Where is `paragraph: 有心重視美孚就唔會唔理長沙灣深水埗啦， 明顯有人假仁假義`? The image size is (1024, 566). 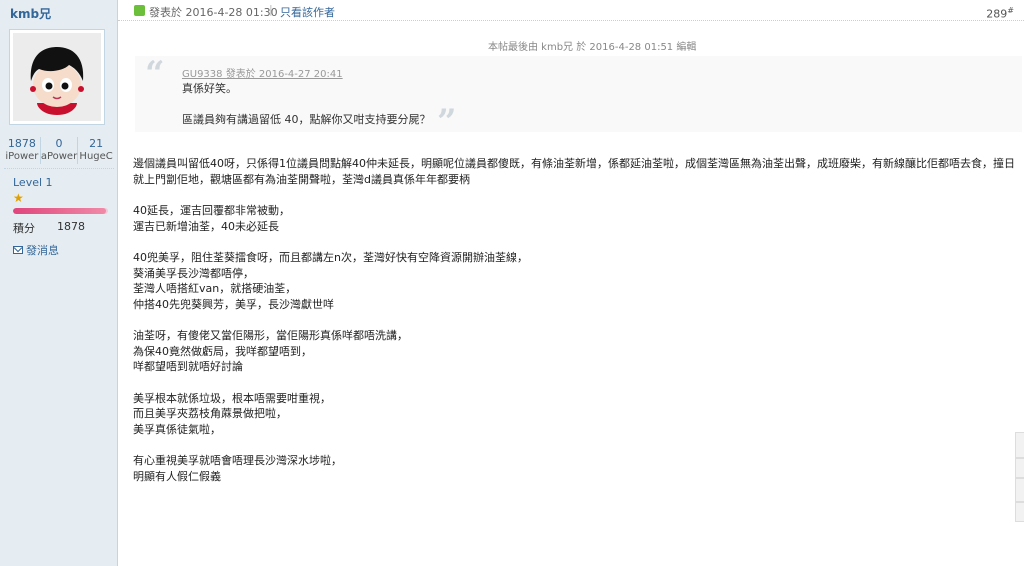
paragraph: 有心重視美孚就唔會唔理長沙灣深水埗啦， 明顯有人假仁假義 is located at coordinates (575, 468).